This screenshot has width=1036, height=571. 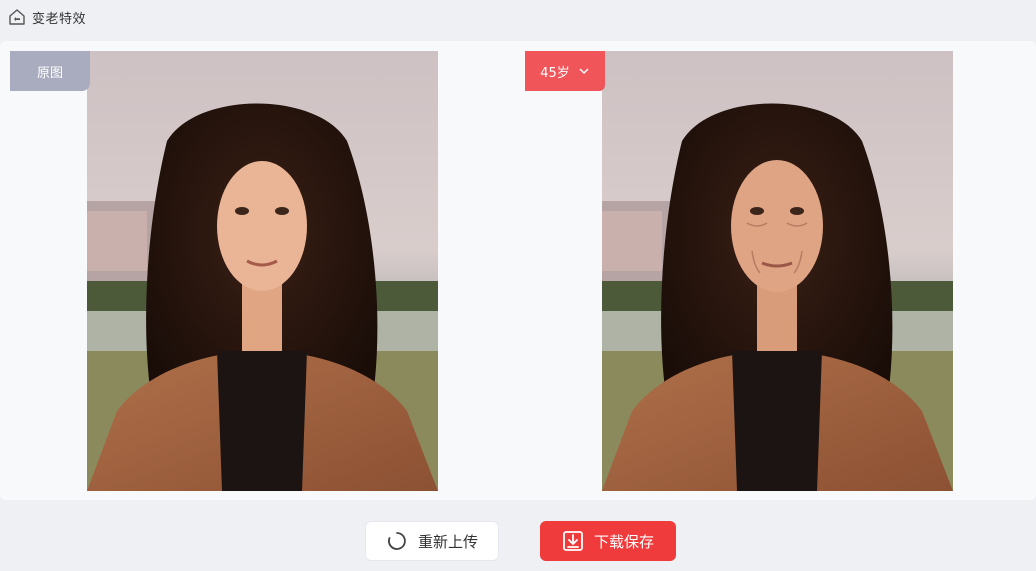 I want to click on download-save-button: 下载保存, so click(x=608, y=541).